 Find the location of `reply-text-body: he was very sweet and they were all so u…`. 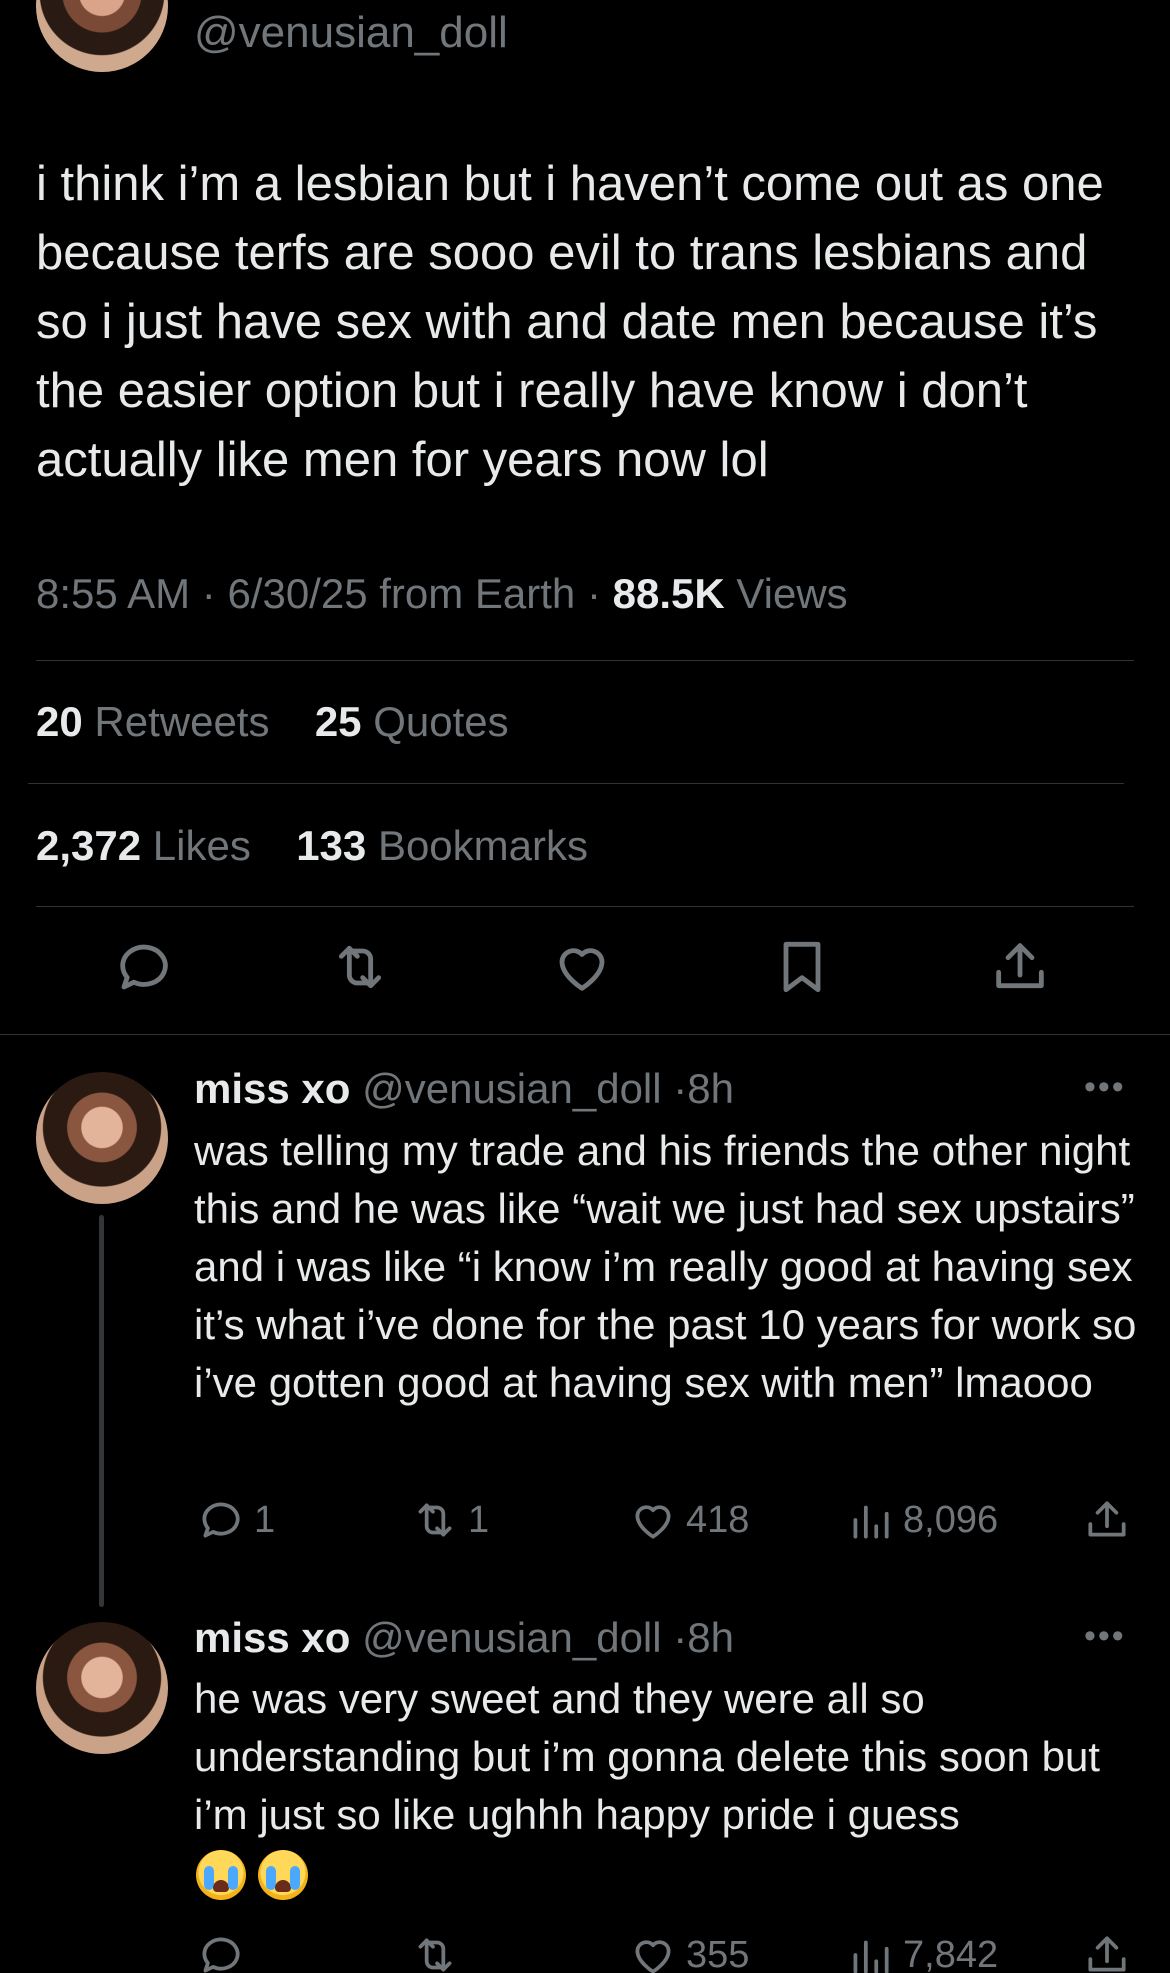

reply-text-body: he was very sweet and they were all so u… is located at coordinates (647, 1756).